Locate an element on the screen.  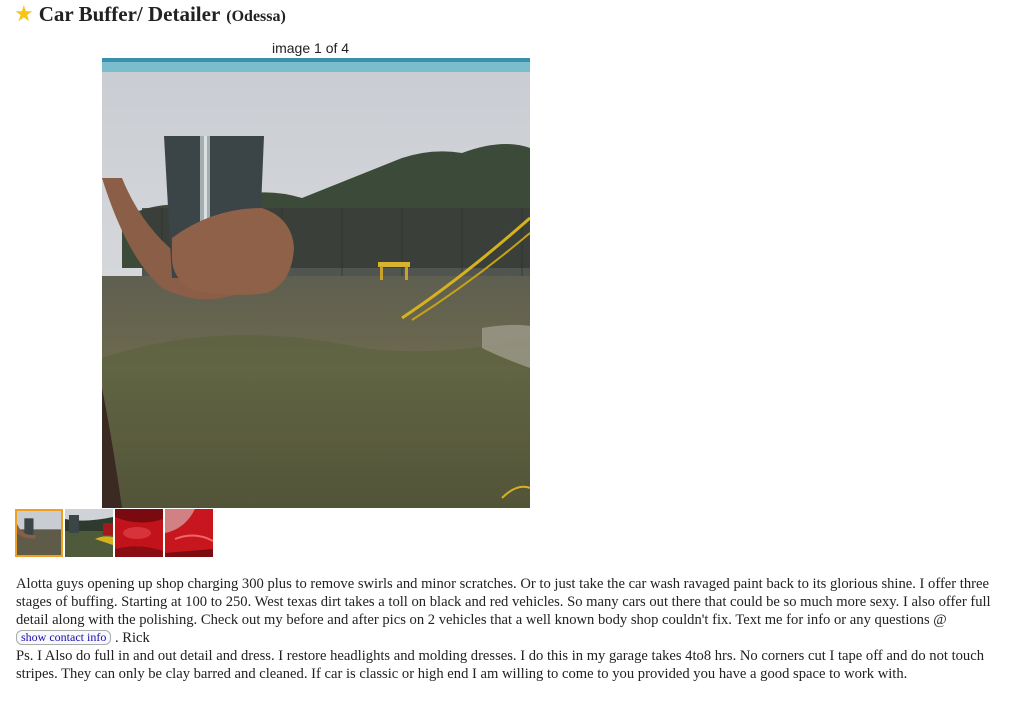
thumbnail-4-image is located at coordinates (189, 533).